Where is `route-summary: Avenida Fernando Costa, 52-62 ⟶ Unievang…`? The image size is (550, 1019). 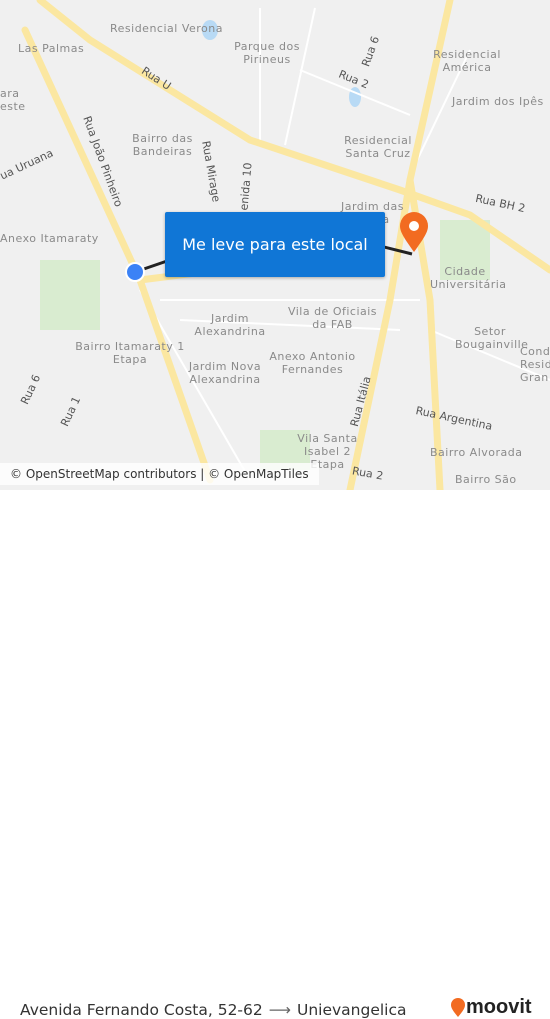 route-summary: Avenida Fernando Costa, 52-62 ⟶ Unievang… is located at coordinates (213, 1010).